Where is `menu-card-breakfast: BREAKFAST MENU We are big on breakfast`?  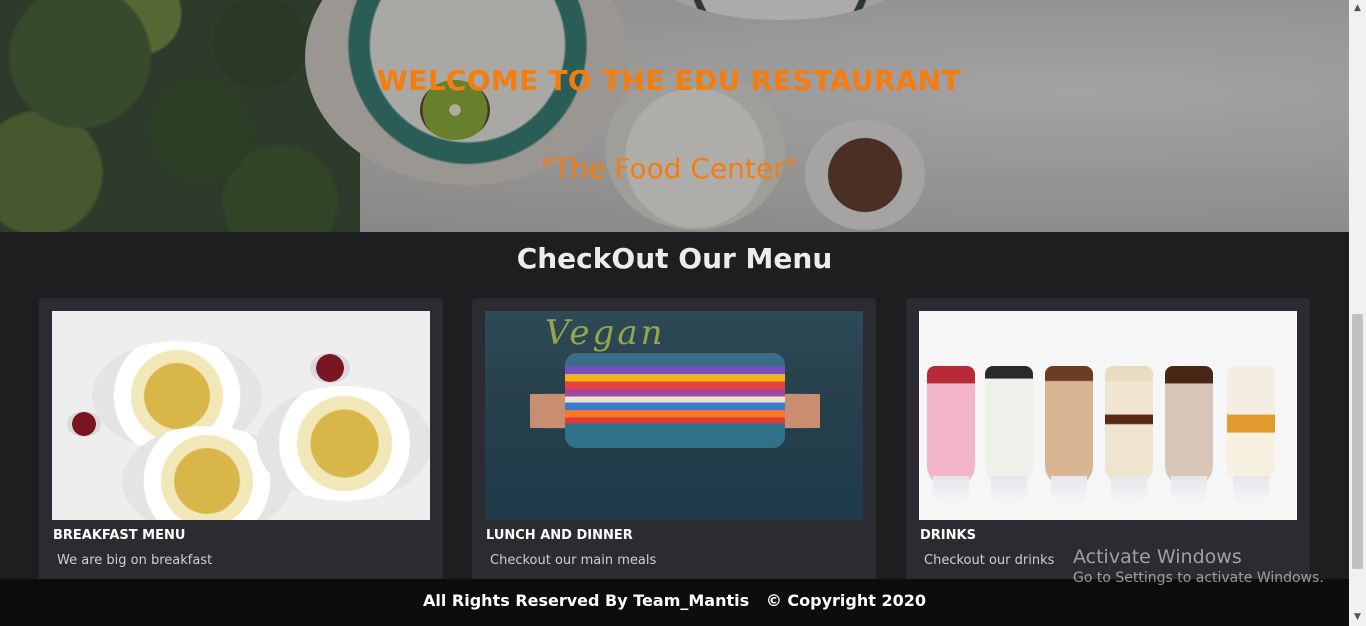
menu-card-breakfast: BREAKFAST MENU We are big on breakfast is located at coordinates (241, 448).